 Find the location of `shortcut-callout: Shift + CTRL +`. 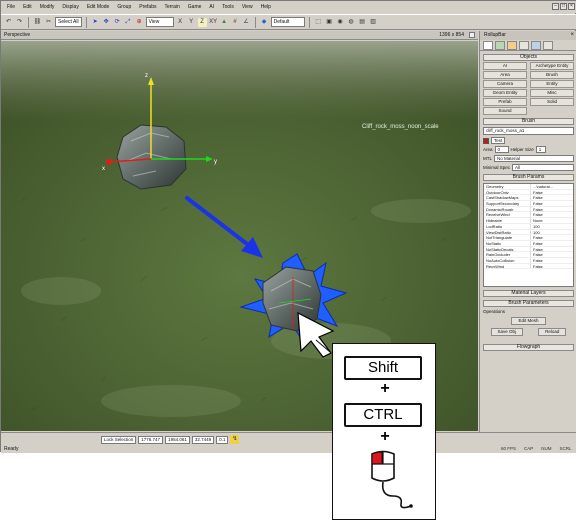

shortcut-callout: Shift + CTRL + is located at coordinates (384, 431).